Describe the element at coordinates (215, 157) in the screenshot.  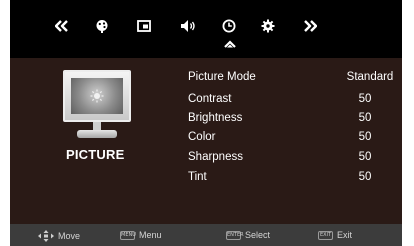
I see `setting-label: Sharpness` at that location.